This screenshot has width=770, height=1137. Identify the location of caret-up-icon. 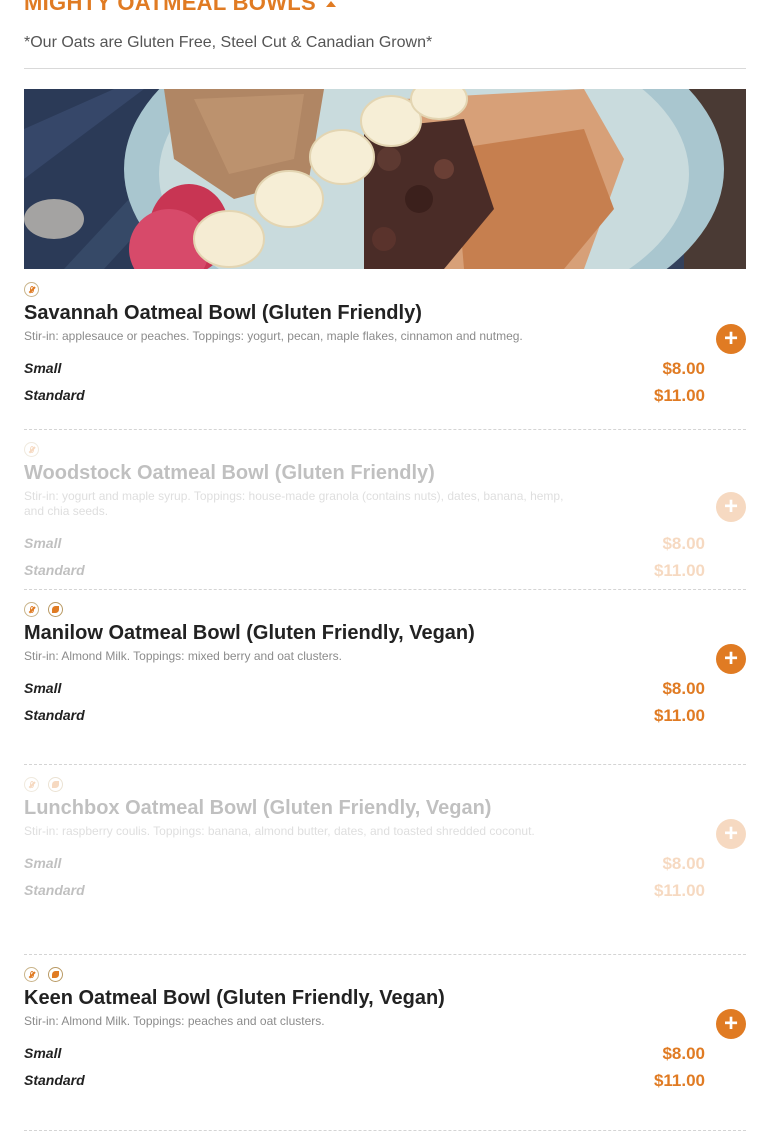
(331, 4).